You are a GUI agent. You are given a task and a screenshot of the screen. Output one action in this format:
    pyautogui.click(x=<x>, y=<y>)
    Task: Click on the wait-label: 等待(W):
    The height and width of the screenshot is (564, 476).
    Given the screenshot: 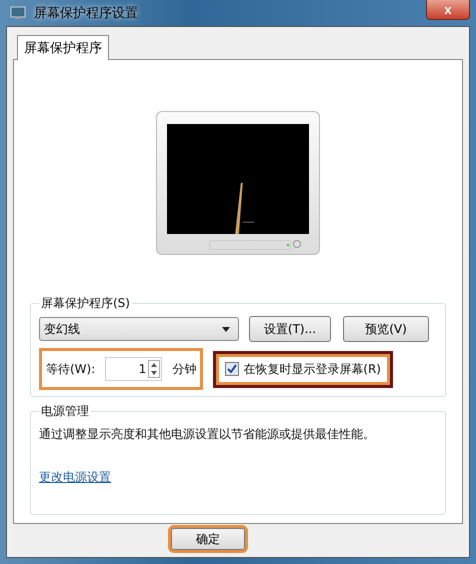 What is the action you would take?
    pyautogui.click(x=71, y=369)
    